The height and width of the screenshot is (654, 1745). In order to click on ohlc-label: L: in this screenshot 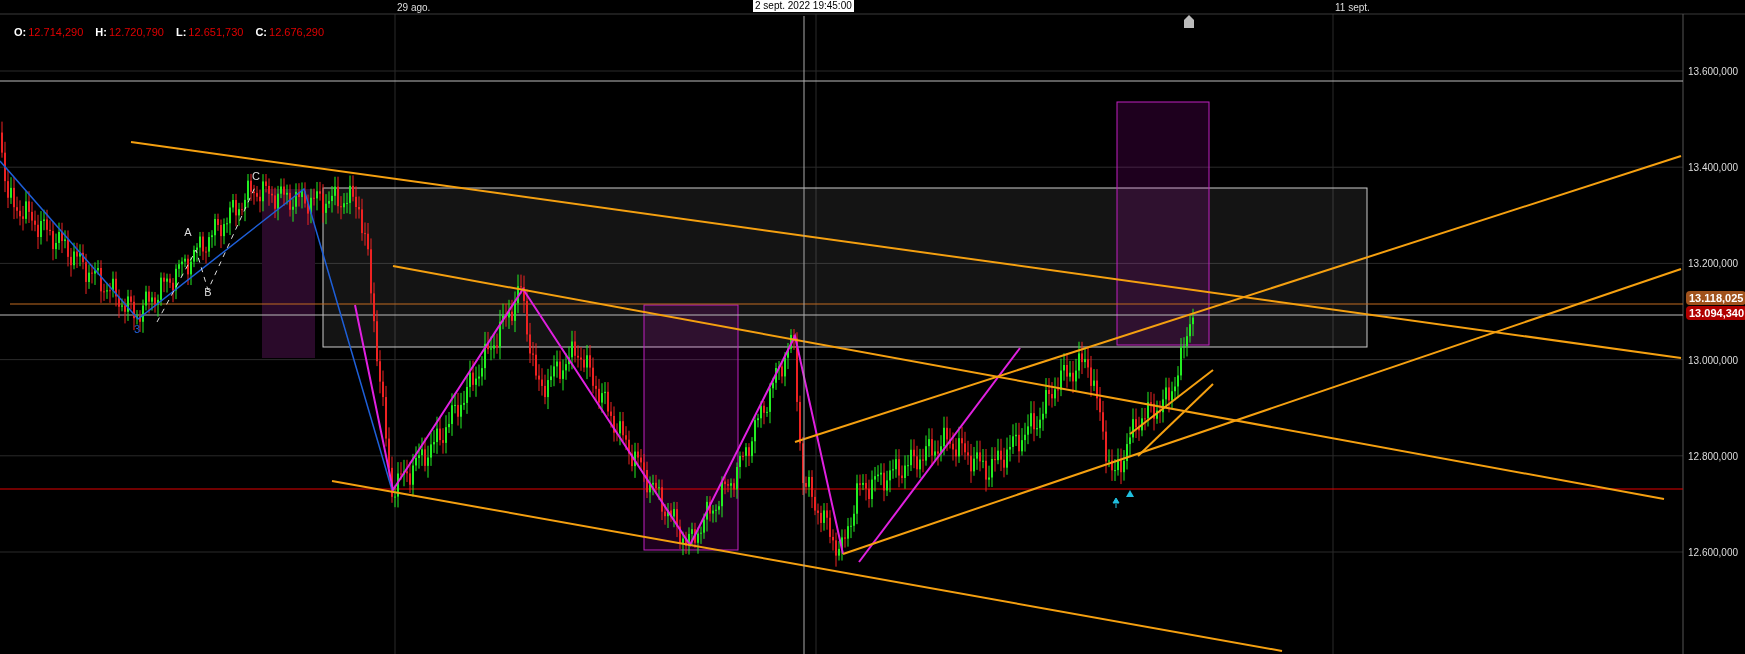, I will do `click(181, 32)`.